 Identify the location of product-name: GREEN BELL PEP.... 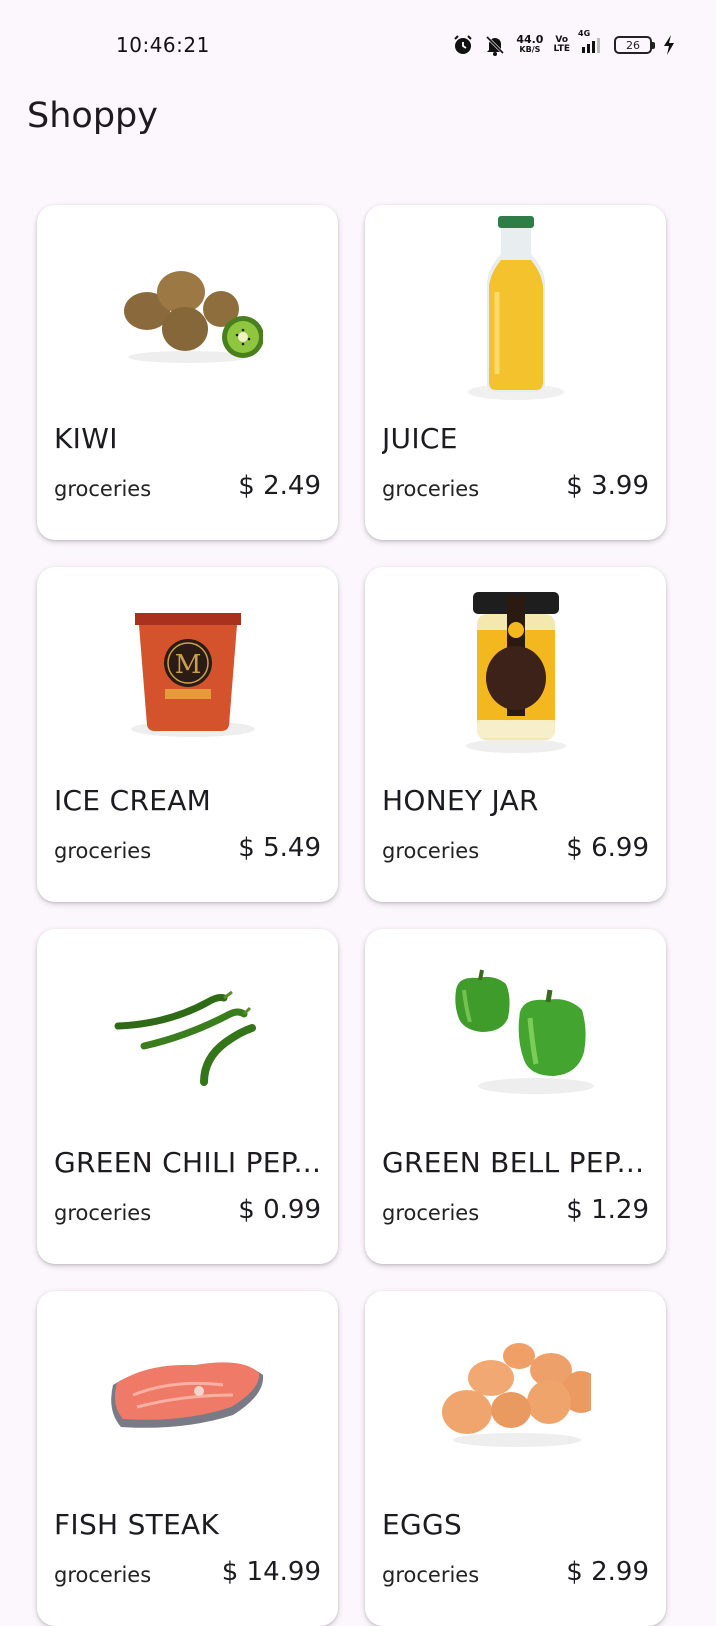
(513, 1162).